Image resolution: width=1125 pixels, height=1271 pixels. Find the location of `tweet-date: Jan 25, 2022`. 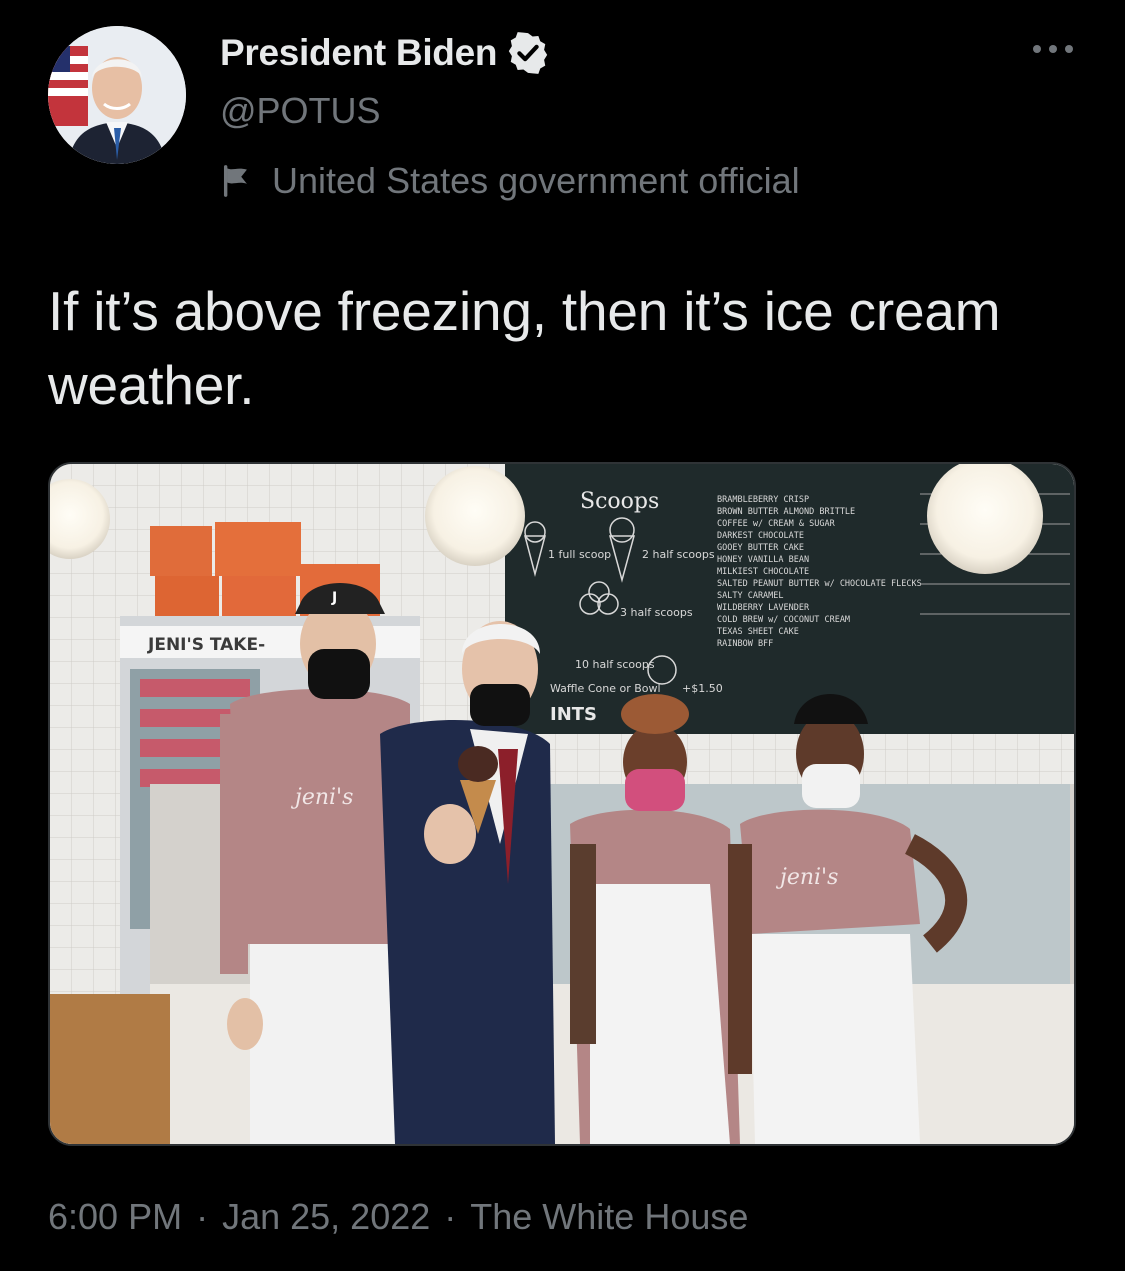

tweet-date: Jan 25, 2022 is located at coordinates (326, 1217).